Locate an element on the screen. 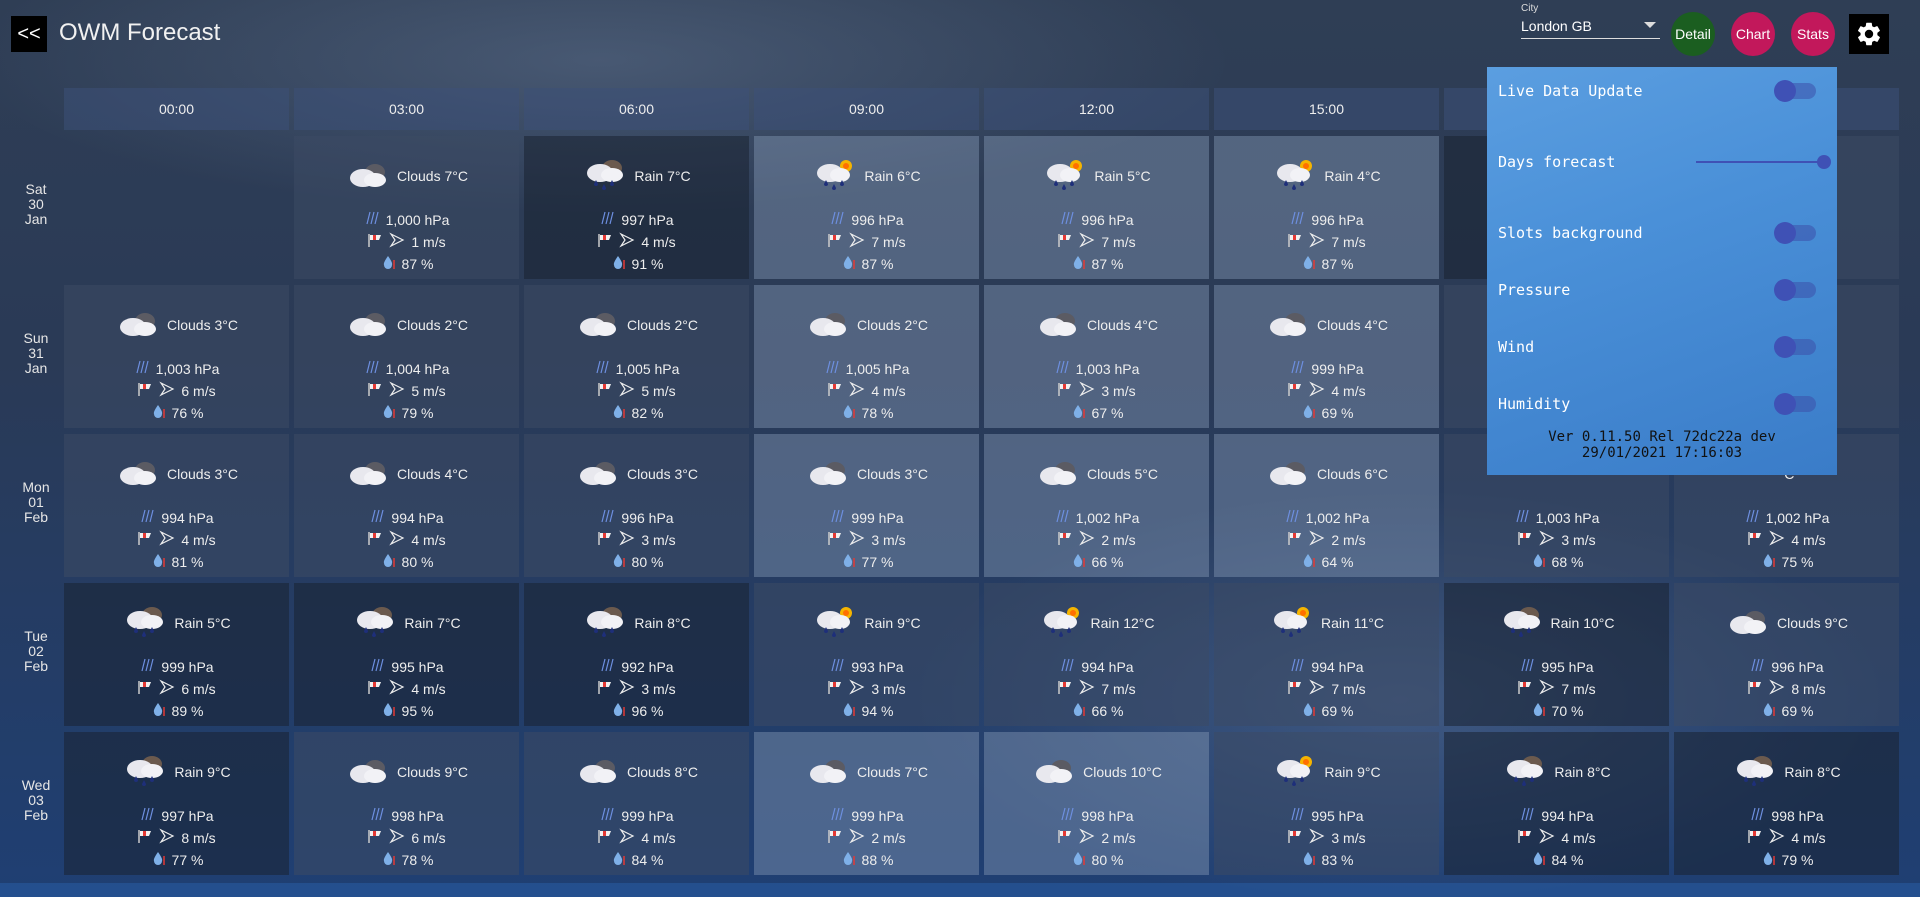 This screenshot has width=1920, height=897. forecast-slot: Rain 9°C 993 hPa 3 m/s 94 % is located at coordinates (866, 654).